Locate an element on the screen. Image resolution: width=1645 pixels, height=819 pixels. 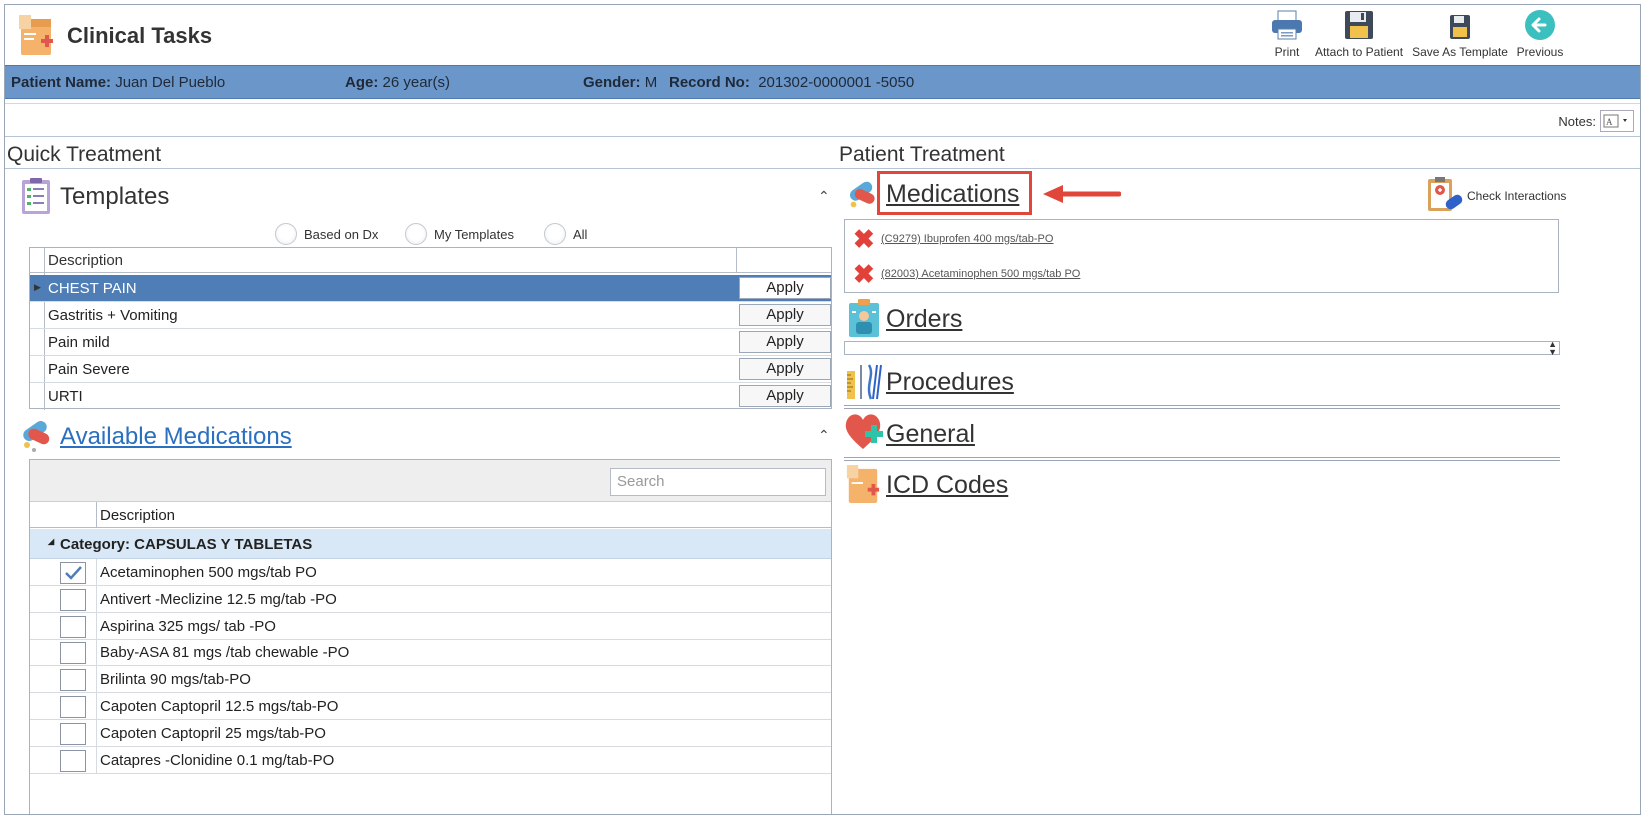
orders-title: Orders is located at coordinates (924, 319).